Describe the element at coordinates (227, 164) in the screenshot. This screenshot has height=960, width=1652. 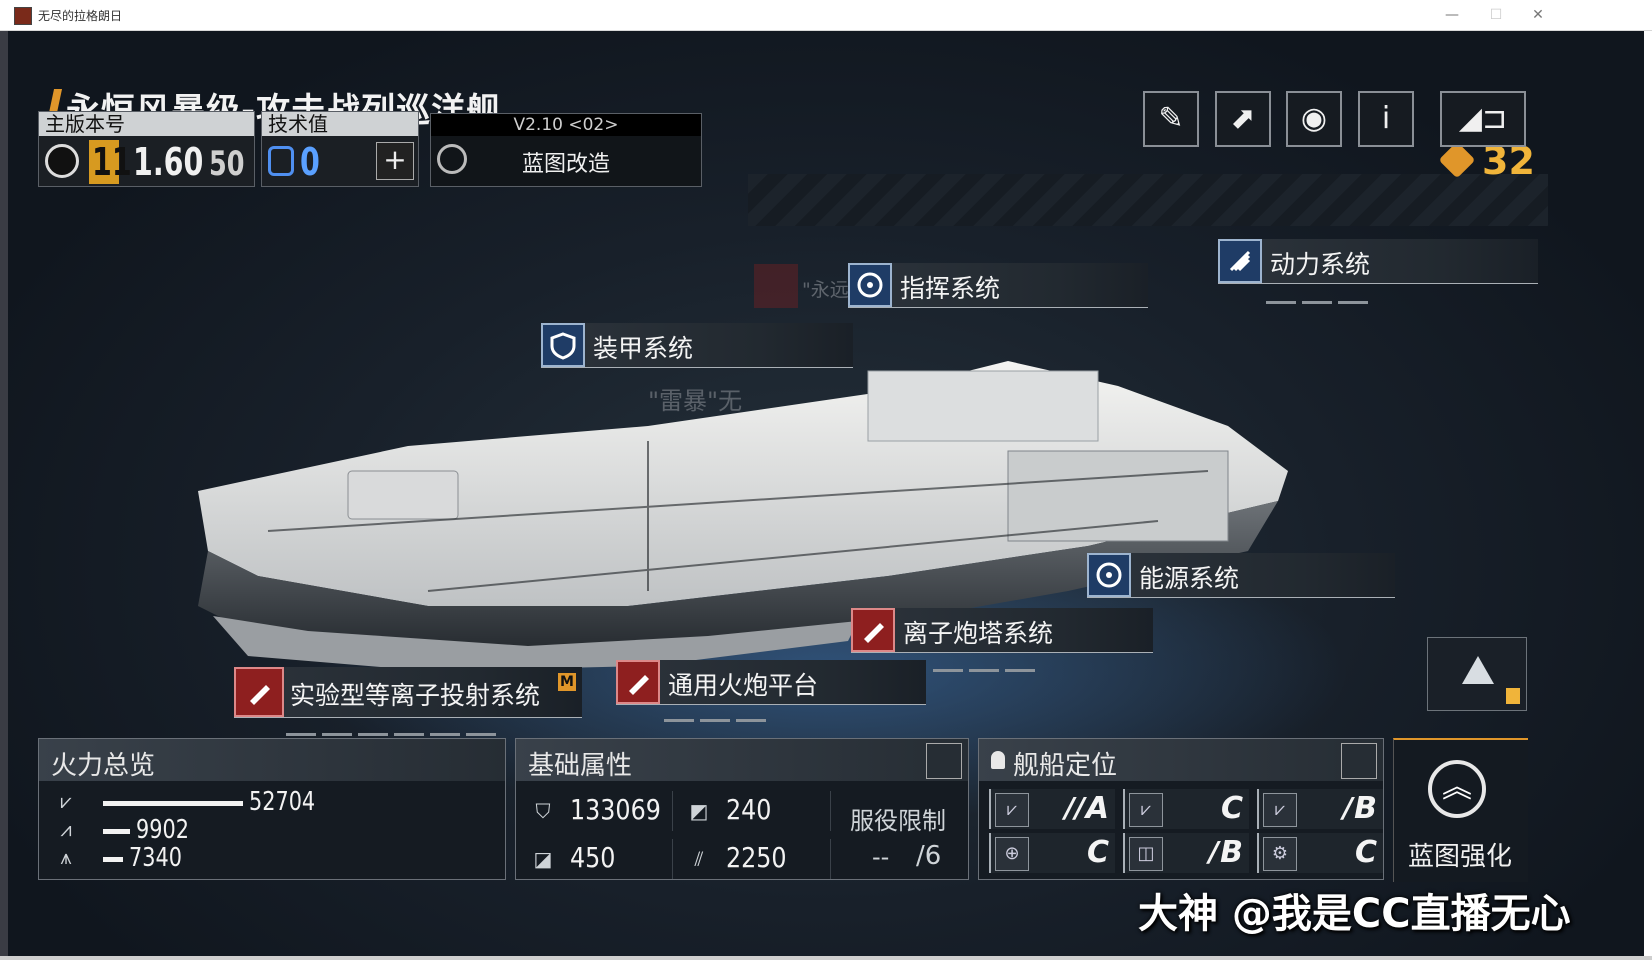
I see `version-sub: 50` at that location.